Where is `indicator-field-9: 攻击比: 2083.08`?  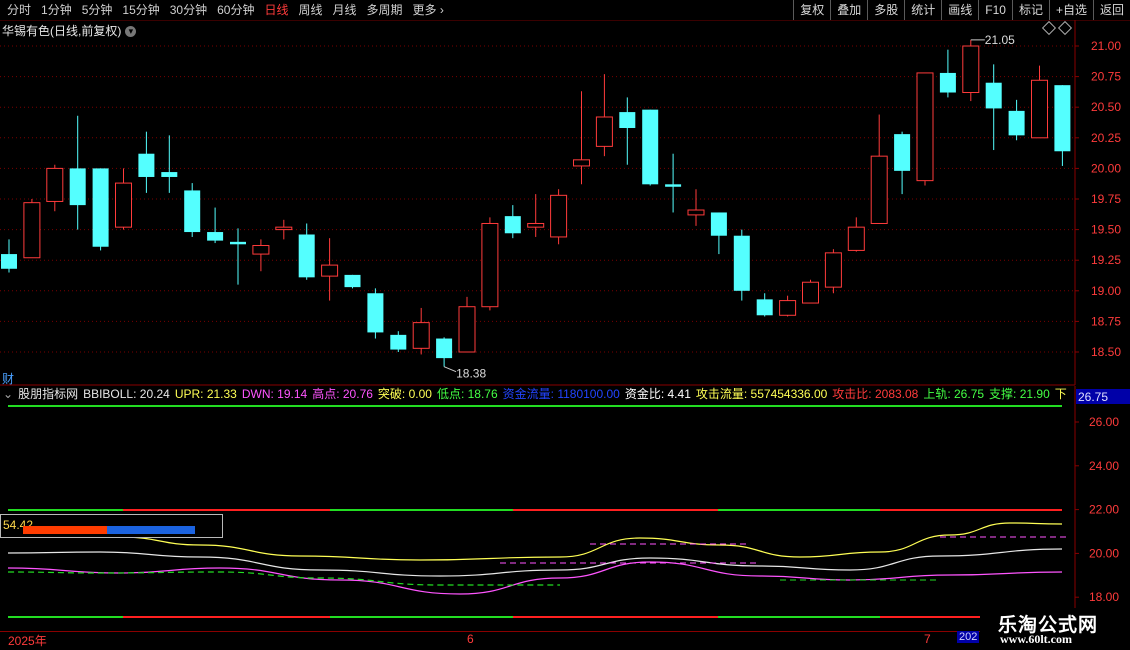
indicator-field-9: 攻击比: 2083.08 is located at coordinates (875, 394).